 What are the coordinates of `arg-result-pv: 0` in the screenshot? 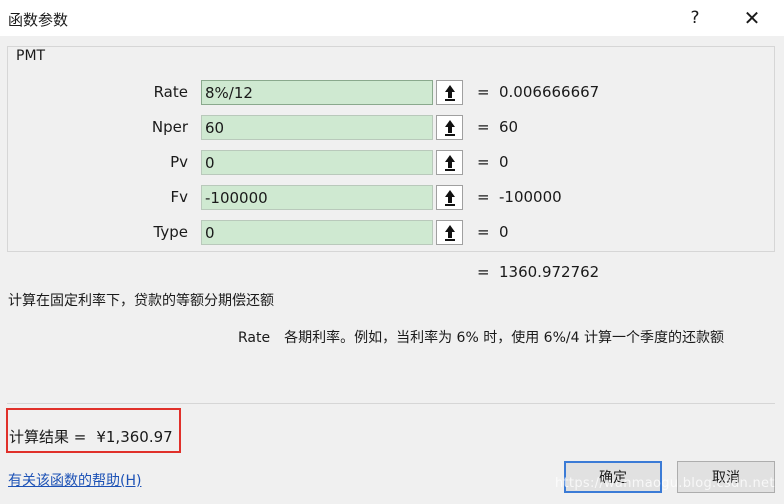 It's located at (504, 162).